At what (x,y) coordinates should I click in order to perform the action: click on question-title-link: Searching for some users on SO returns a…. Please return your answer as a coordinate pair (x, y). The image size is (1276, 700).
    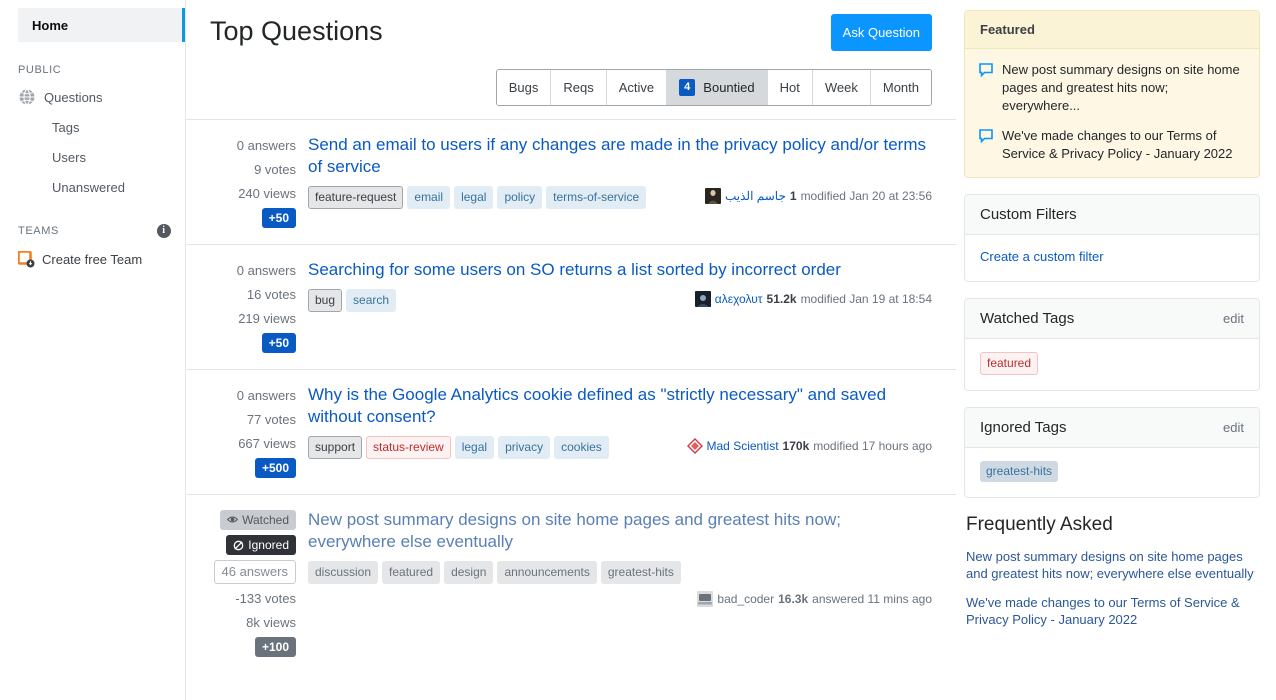
    Looking at the image, I should click on (620, 270).